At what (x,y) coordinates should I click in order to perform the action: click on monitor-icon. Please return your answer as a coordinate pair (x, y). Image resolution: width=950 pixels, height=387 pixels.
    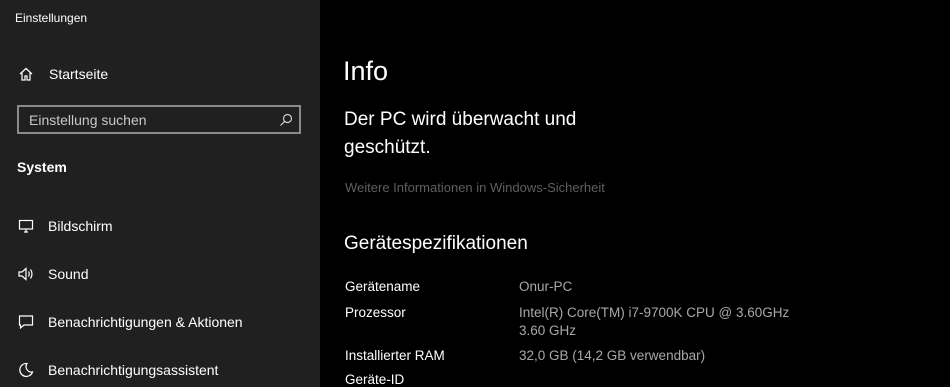
    Looking at the image, I should click on (26, 226).